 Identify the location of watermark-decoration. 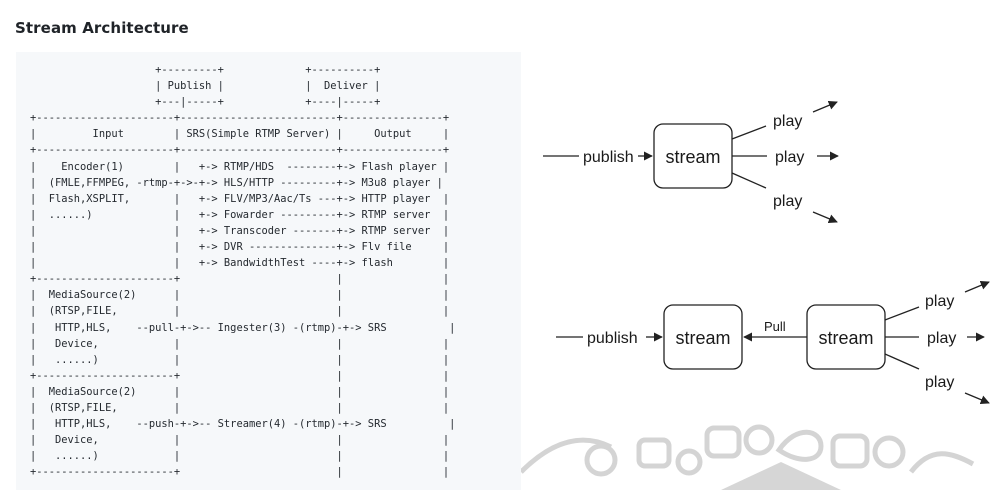
(748, 457).